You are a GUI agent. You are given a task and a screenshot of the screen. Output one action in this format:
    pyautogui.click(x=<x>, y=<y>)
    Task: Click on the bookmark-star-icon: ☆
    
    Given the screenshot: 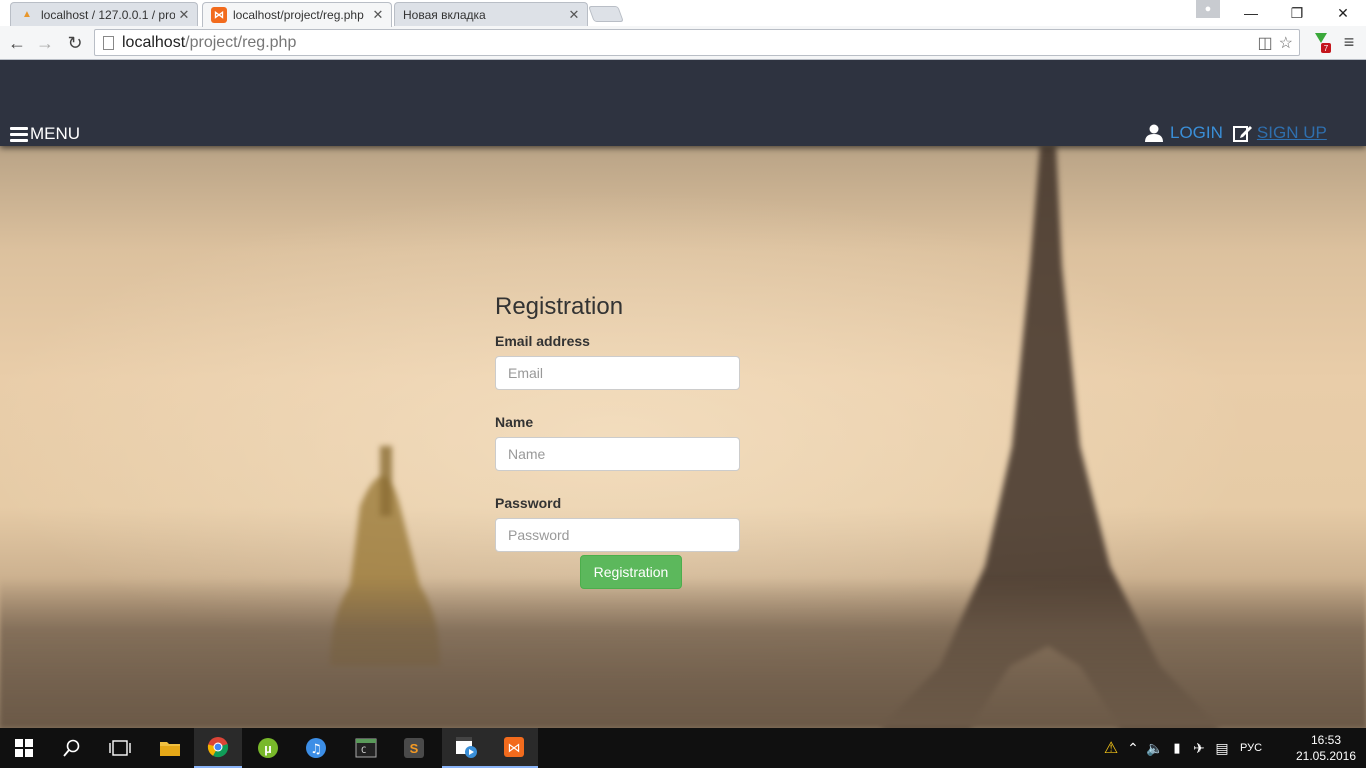 What is the action you would take?
    pyautogui.click(x=1286, y=43)
    